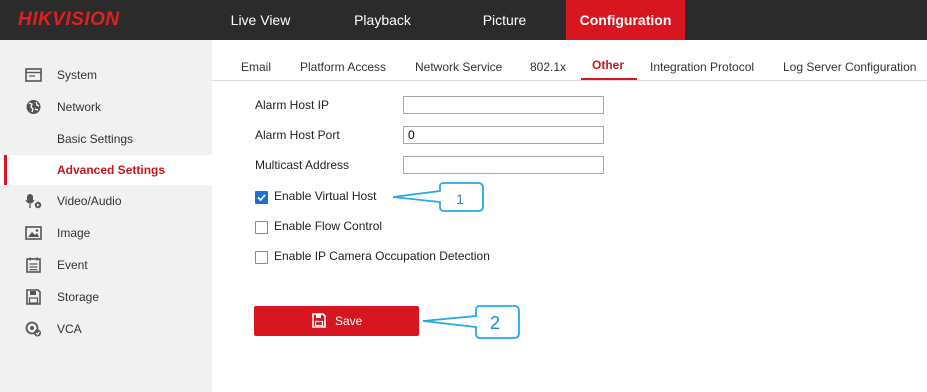 This screenshot has width=927, height=392. What do you see at coordinates (458, 67) in the screenshot?
I see `tab-network-service: Network Service` at bounding box center [458, 67].